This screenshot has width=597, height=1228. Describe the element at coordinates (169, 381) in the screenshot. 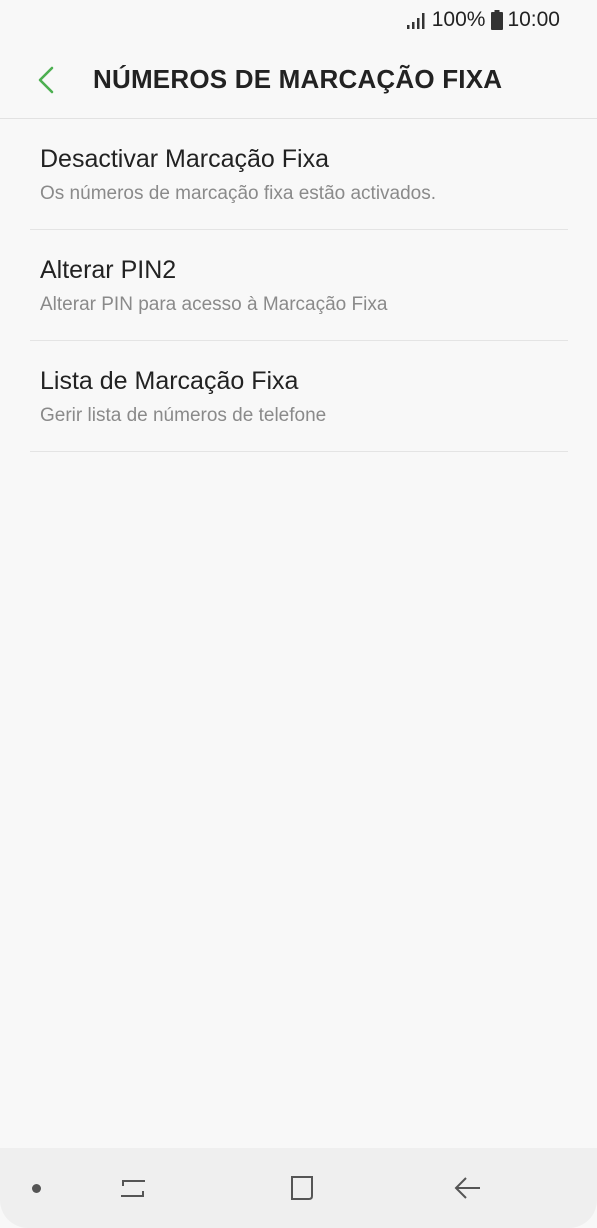

I see `item-title: Lista de Marcação Fixa` at that location.